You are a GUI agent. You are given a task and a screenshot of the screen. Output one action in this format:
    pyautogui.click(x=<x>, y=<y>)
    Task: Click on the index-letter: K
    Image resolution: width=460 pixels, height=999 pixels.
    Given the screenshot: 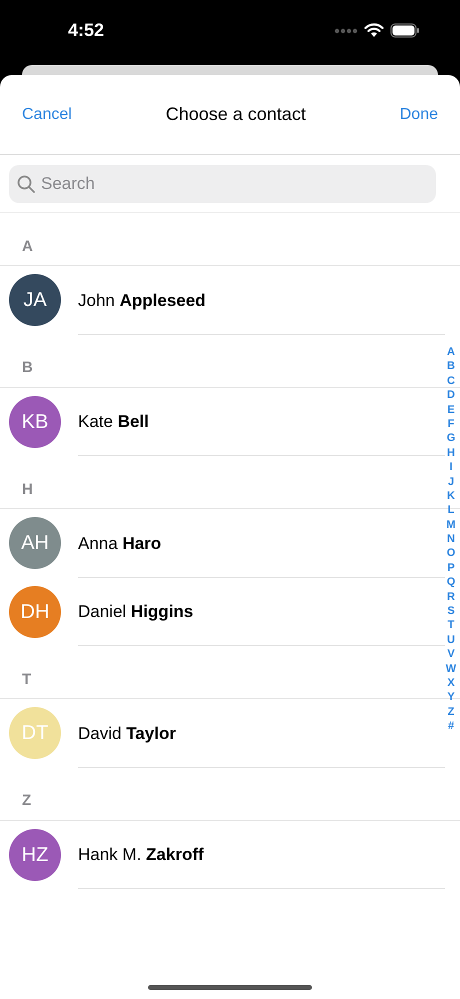 What is the action you would take?
    pyautogui.click(x=451, y=496)
    